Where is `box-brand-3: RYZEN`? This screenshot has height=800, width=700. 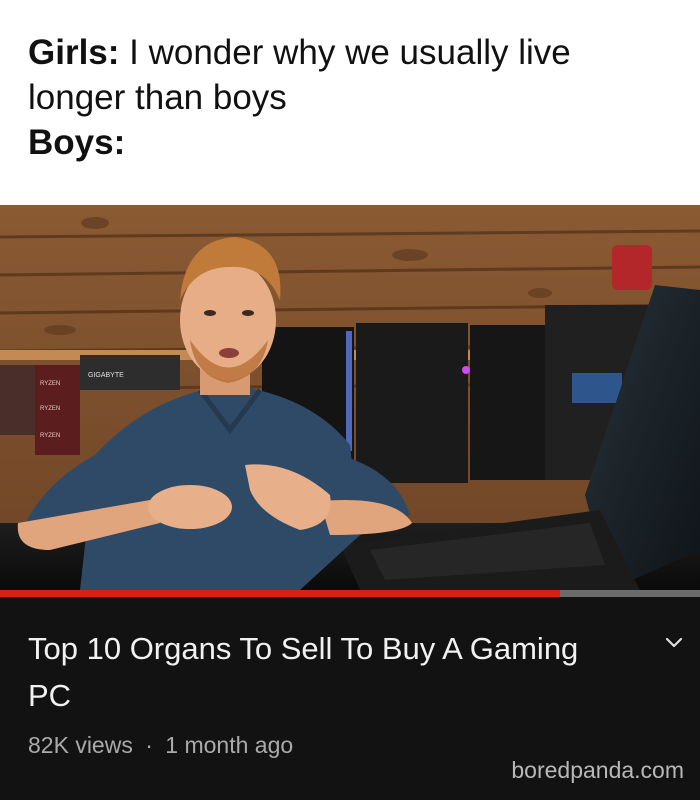
box-brand-3: RYZEN is located at coordinates (50, 409).